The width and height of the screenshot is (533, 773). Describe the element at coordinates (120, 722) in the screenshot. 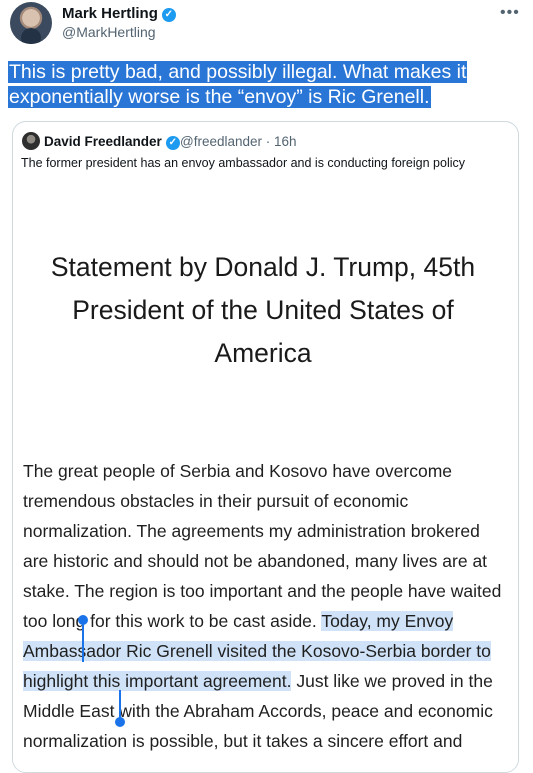

I see `selection-end-handle` at that location.